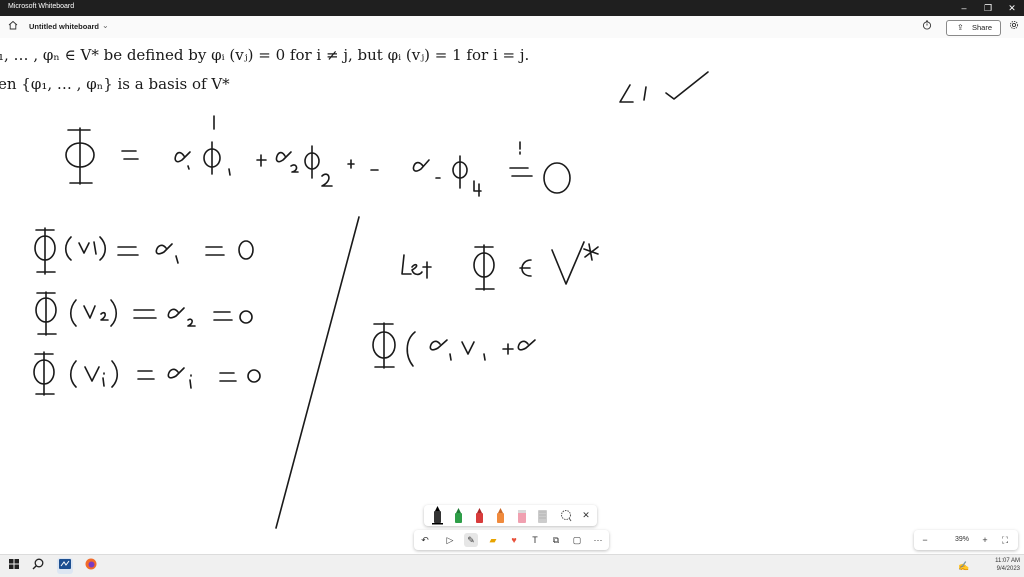 This screenshot has height=577, width=1024. I want to click on zoom-out-button: −, so click(925, 540).